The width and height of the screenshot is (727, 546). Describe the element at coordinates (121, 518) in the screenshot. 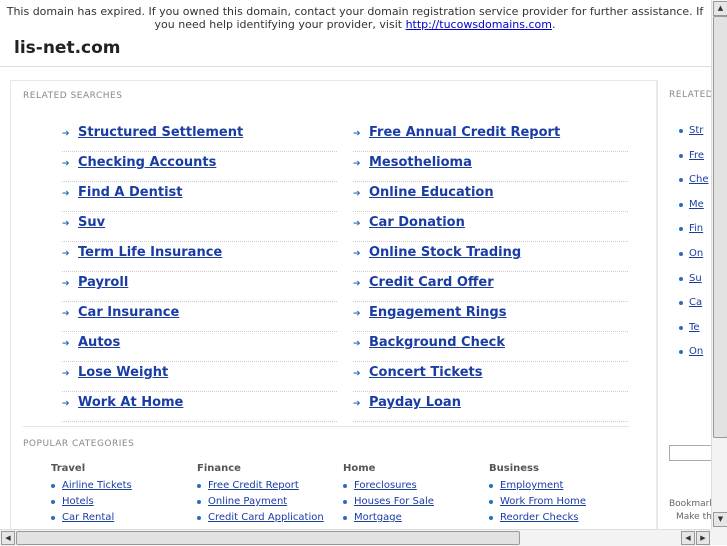

I see `list-item: Car Rental` at that location.